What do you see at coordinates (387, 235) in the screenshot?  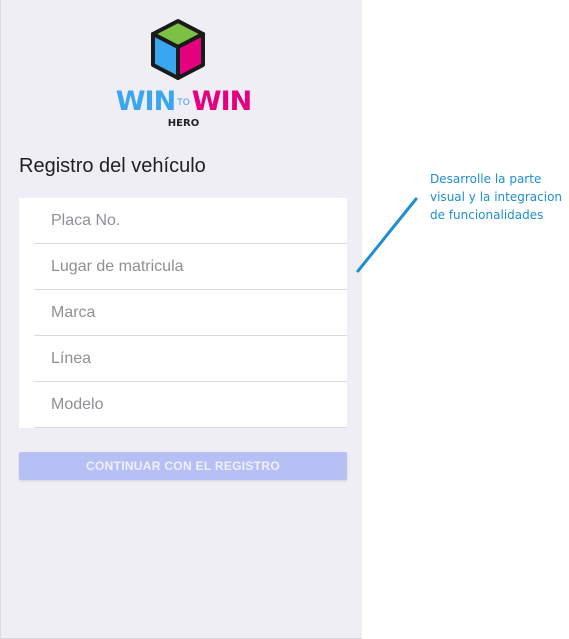 I see `annotation-arrow-line` at bounding box center [387, 235].